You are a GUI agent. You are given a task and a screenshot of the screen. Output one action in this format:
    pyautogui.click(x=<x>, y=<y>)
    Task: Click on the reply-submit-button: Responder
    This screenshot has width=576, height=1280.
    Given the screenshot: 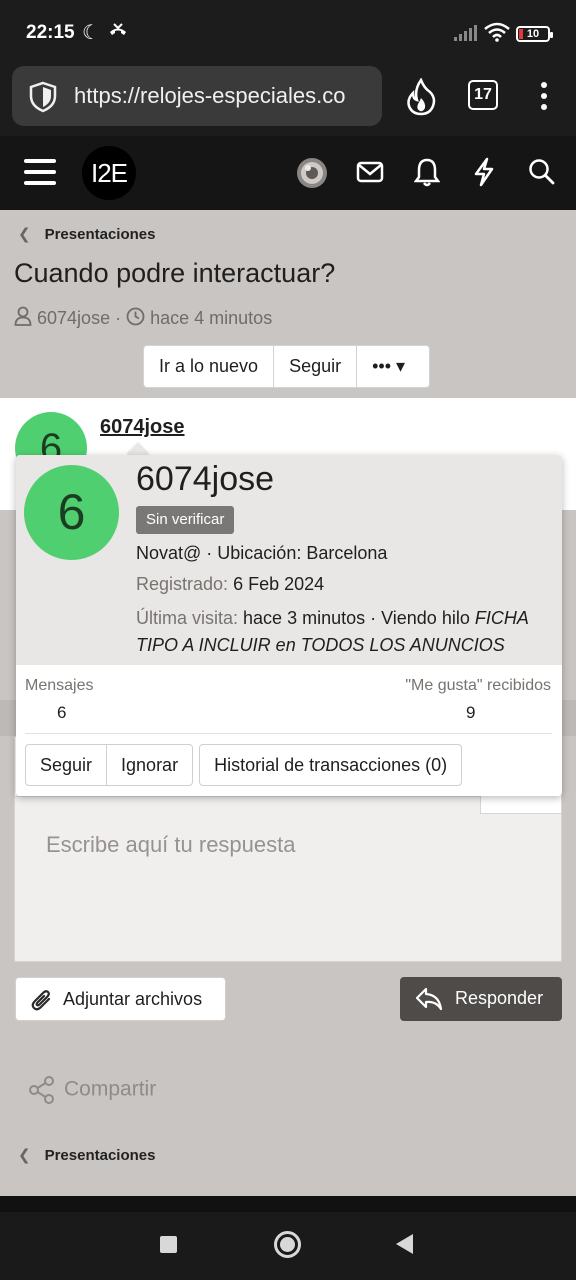 What is the action you would take?
    pyautogui.click(x=481, y=999)
    